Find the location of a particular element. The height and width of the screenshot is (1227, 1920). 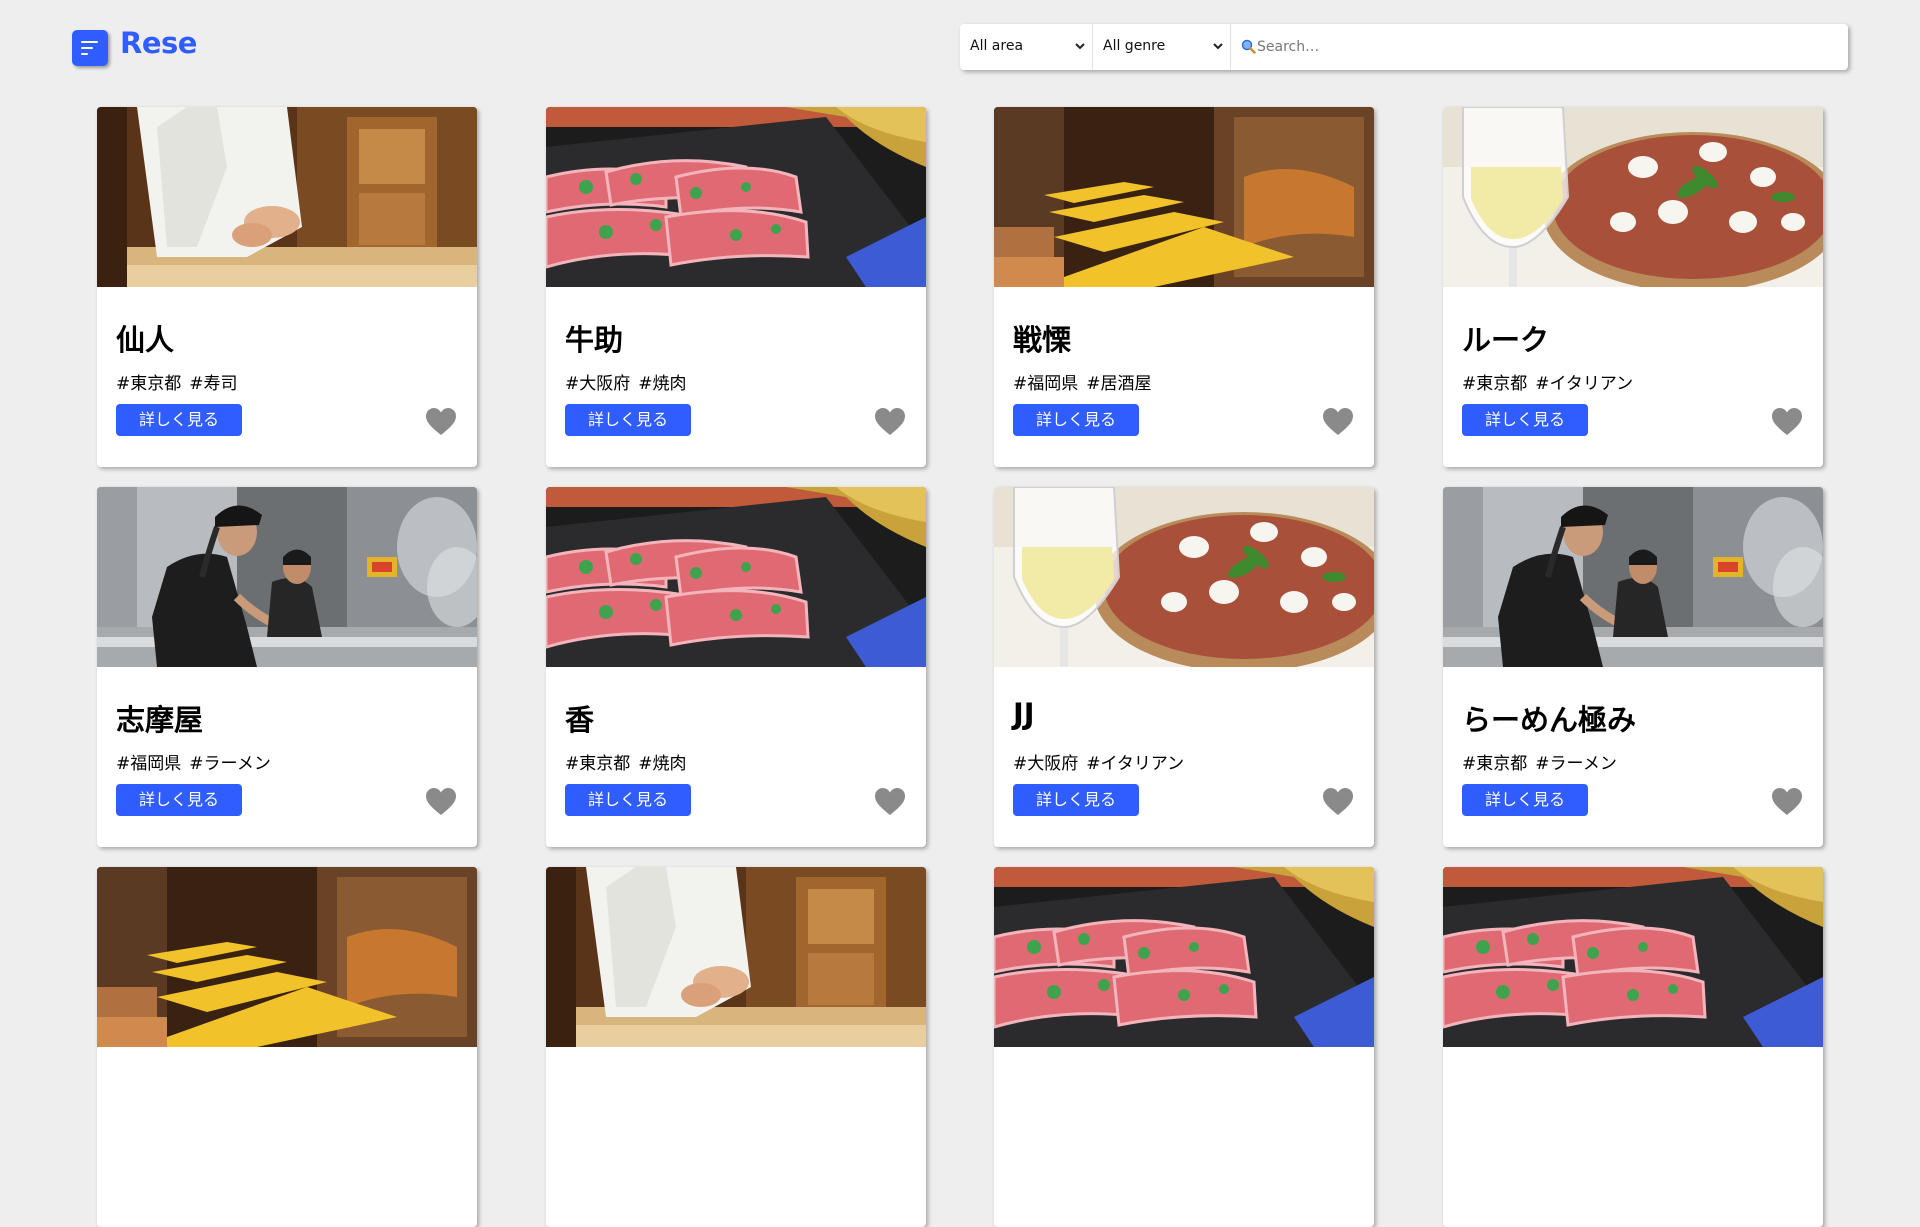

hamburger-menu-icon is located at coordinates (90, 48).